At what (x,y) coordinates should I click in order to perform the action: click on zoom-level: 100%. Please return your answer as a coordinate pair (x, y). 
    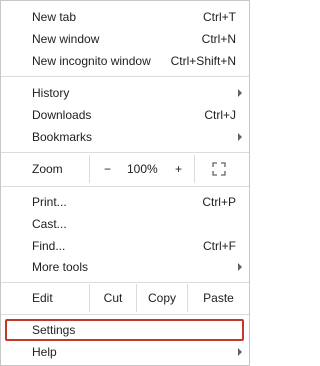
    Looking at the image, I should click on (142, 169).